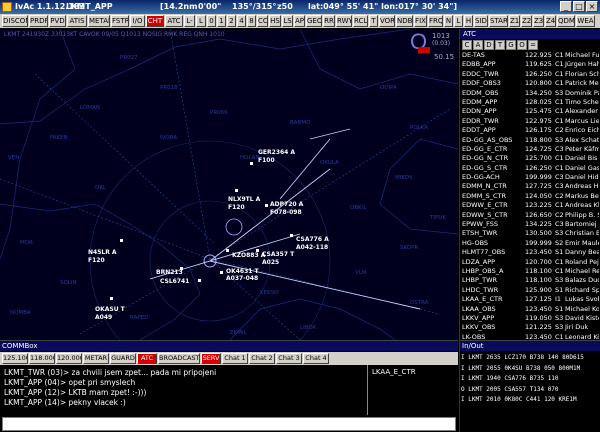  I want to click on atc-row: ED-GG_N_CTR 125.700 C1 Daniel Bis, so click(530, 158).